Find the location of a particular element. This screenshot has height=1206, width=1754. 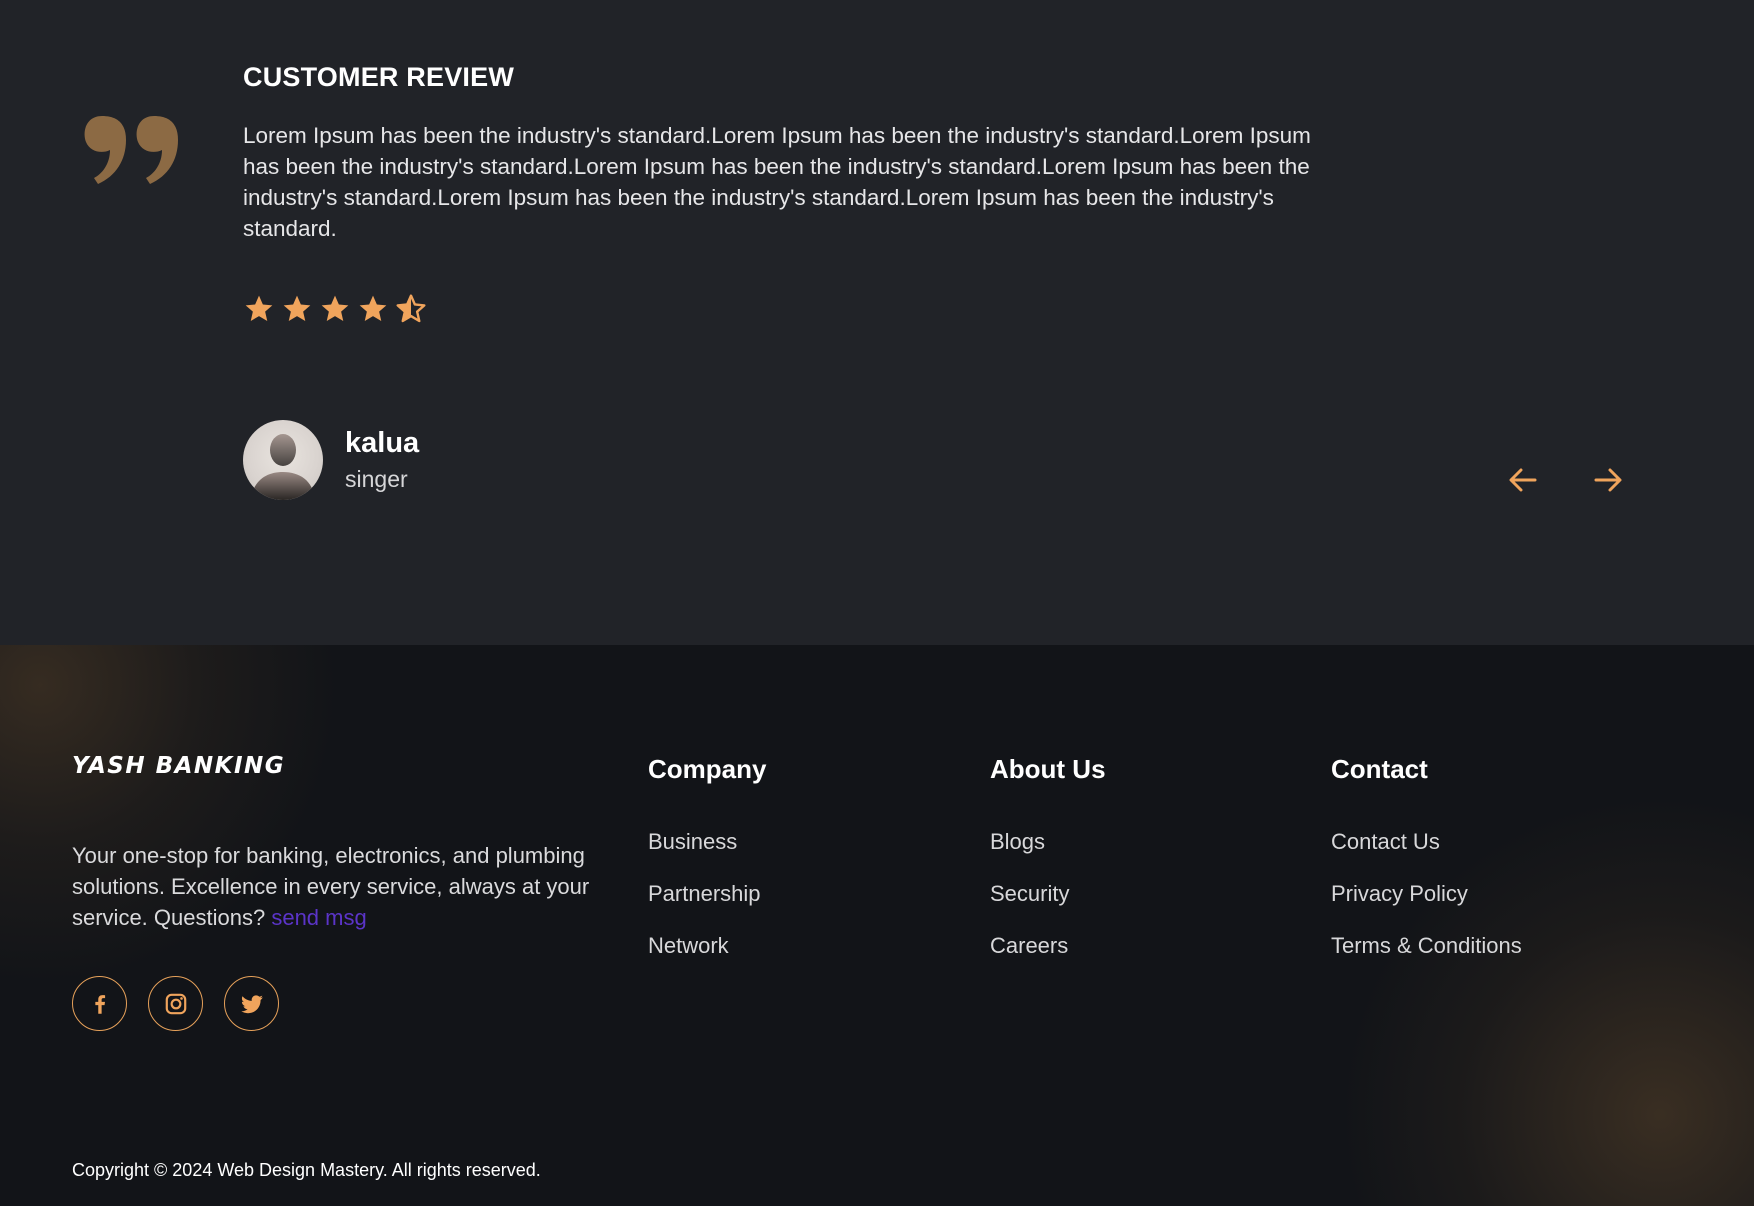

arrow-right-icon is located at coordinates (1608, 480).